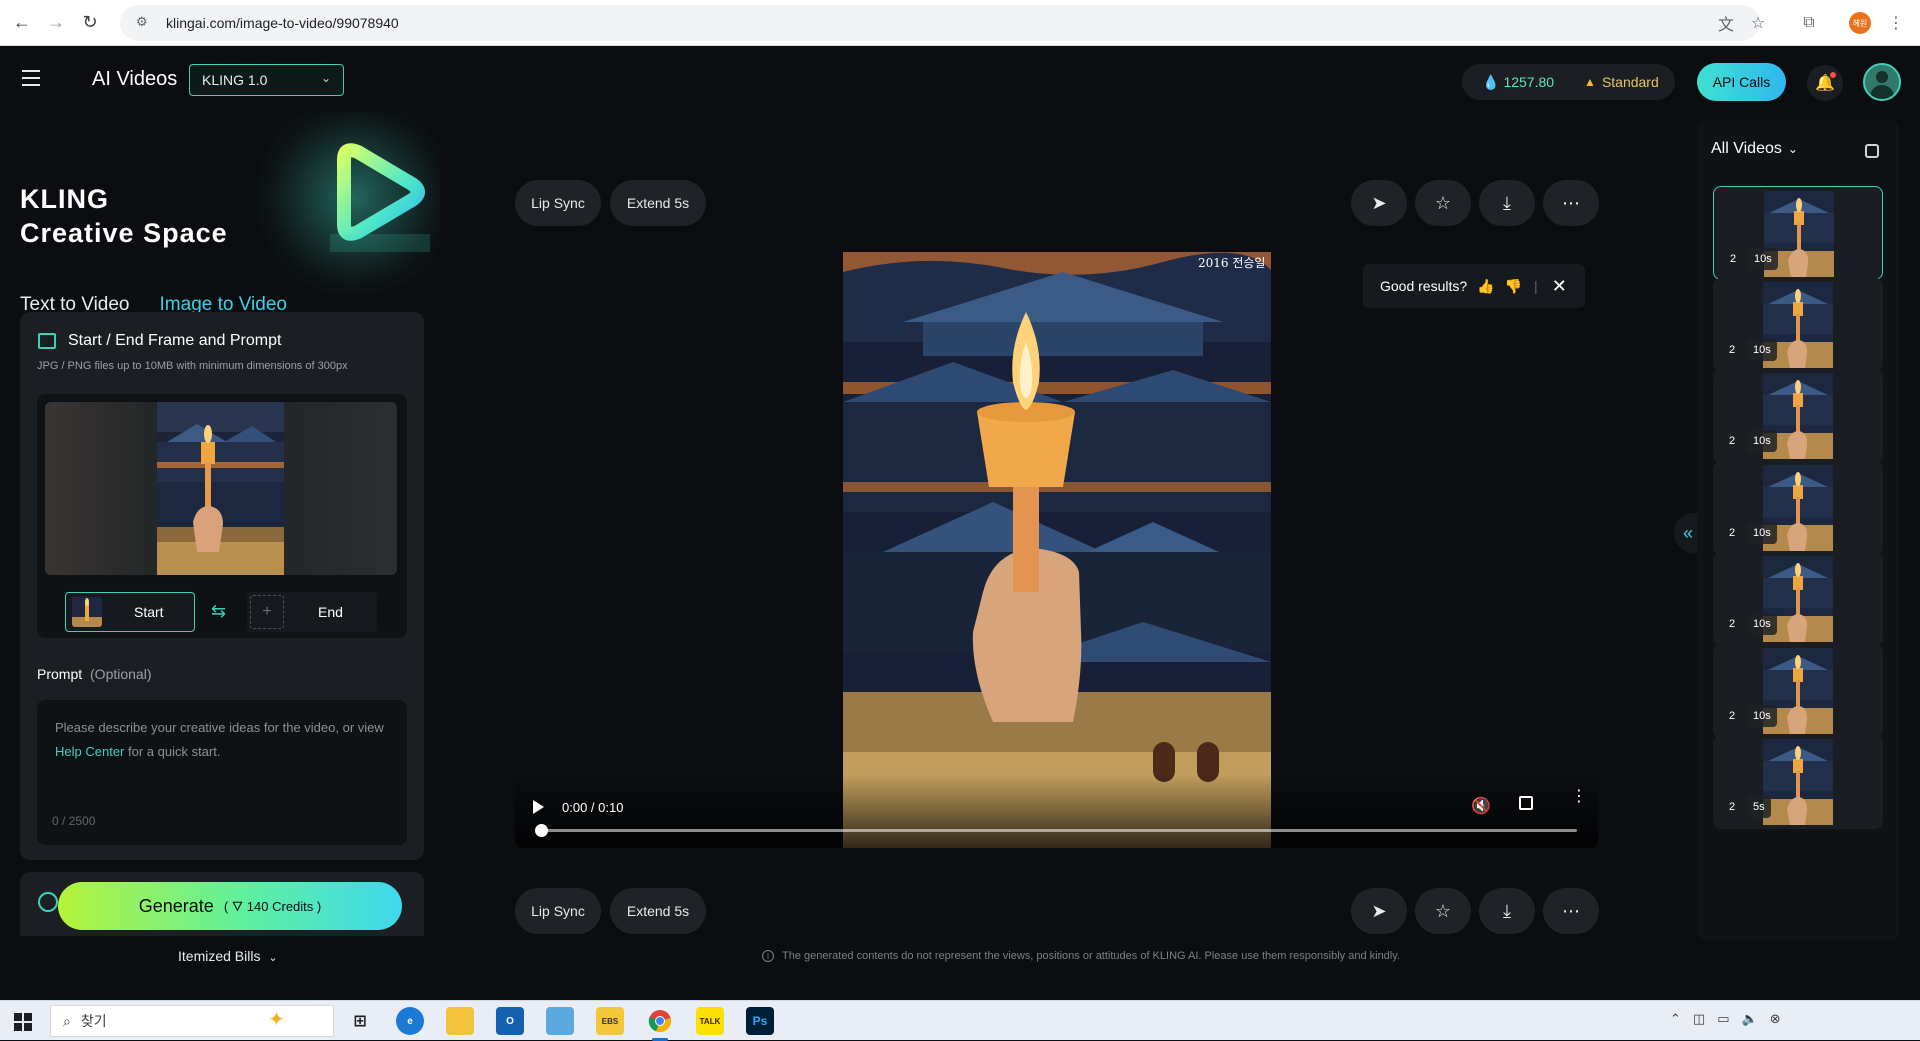 The image size is (1920, 1041). I want to click on tray-volume-icon: 🔈, so click(1750, 1019).